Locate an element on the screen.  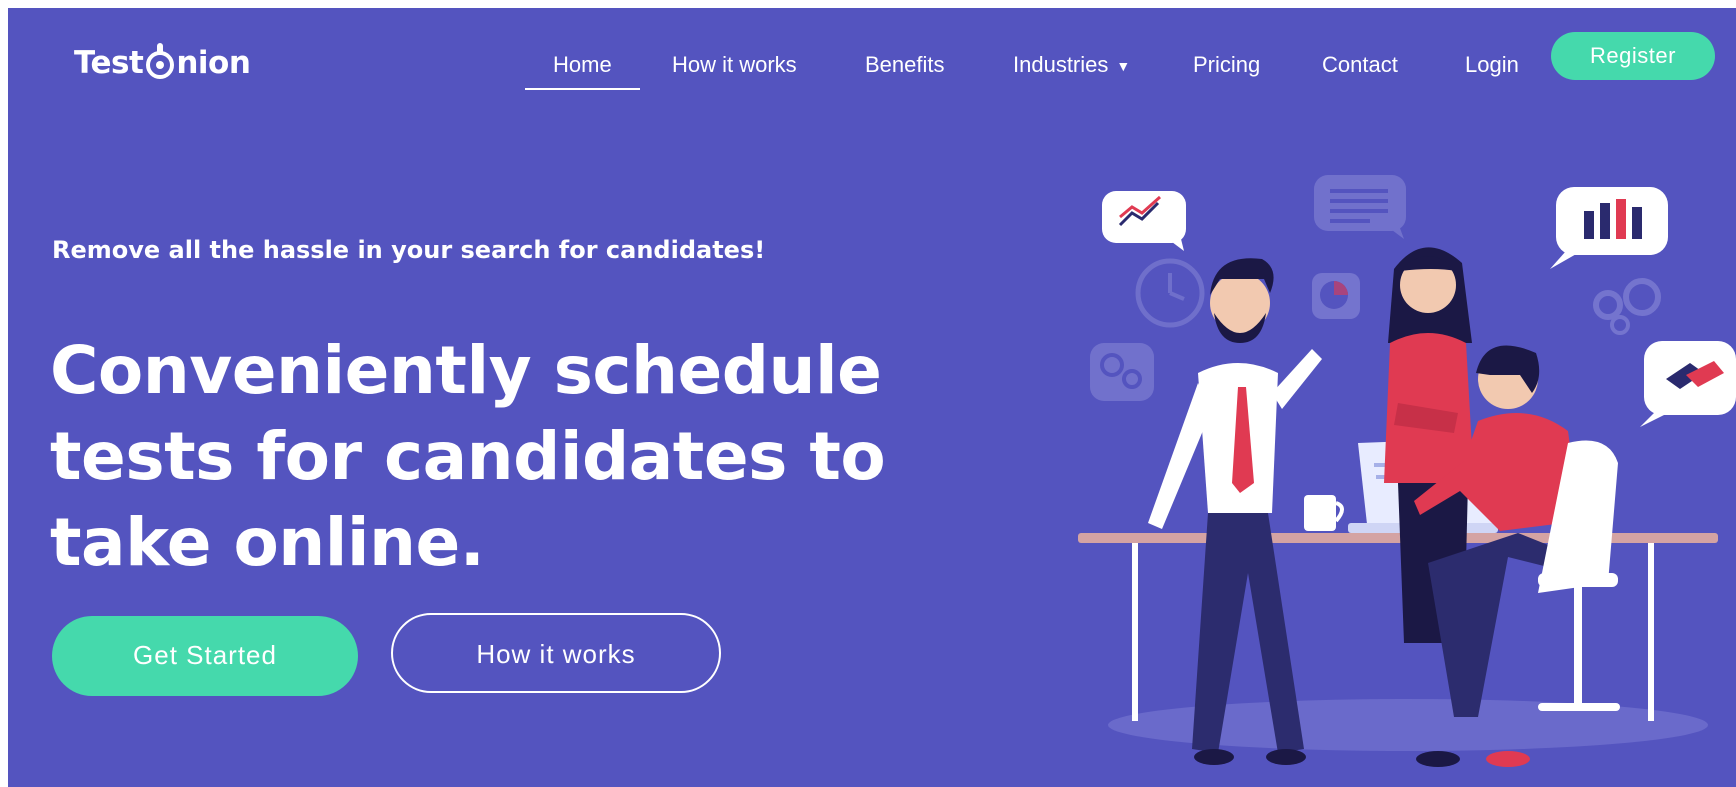
chart-bubble-icon is located at coordinates (1144, 221).